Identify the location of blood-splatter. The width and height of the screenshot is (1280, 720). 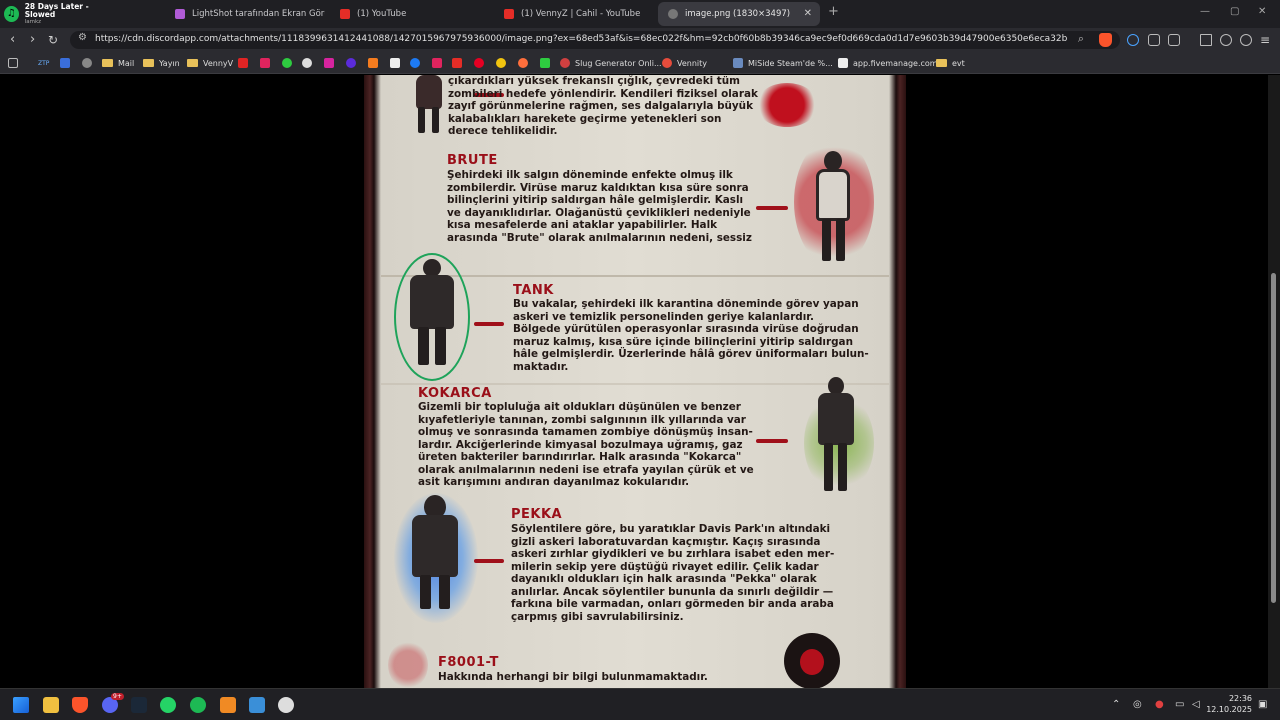
(408, 664).